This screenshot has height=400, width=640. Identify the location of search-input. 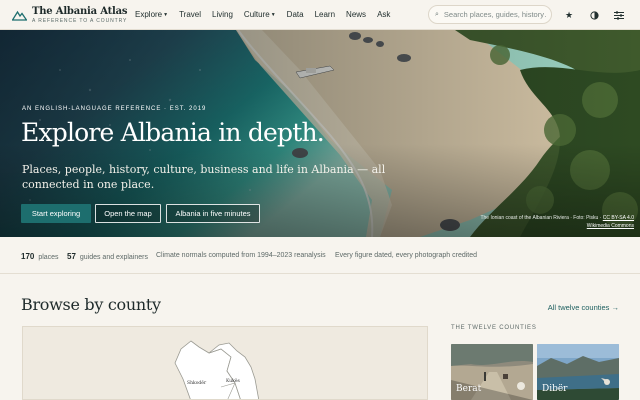
(494, 14).